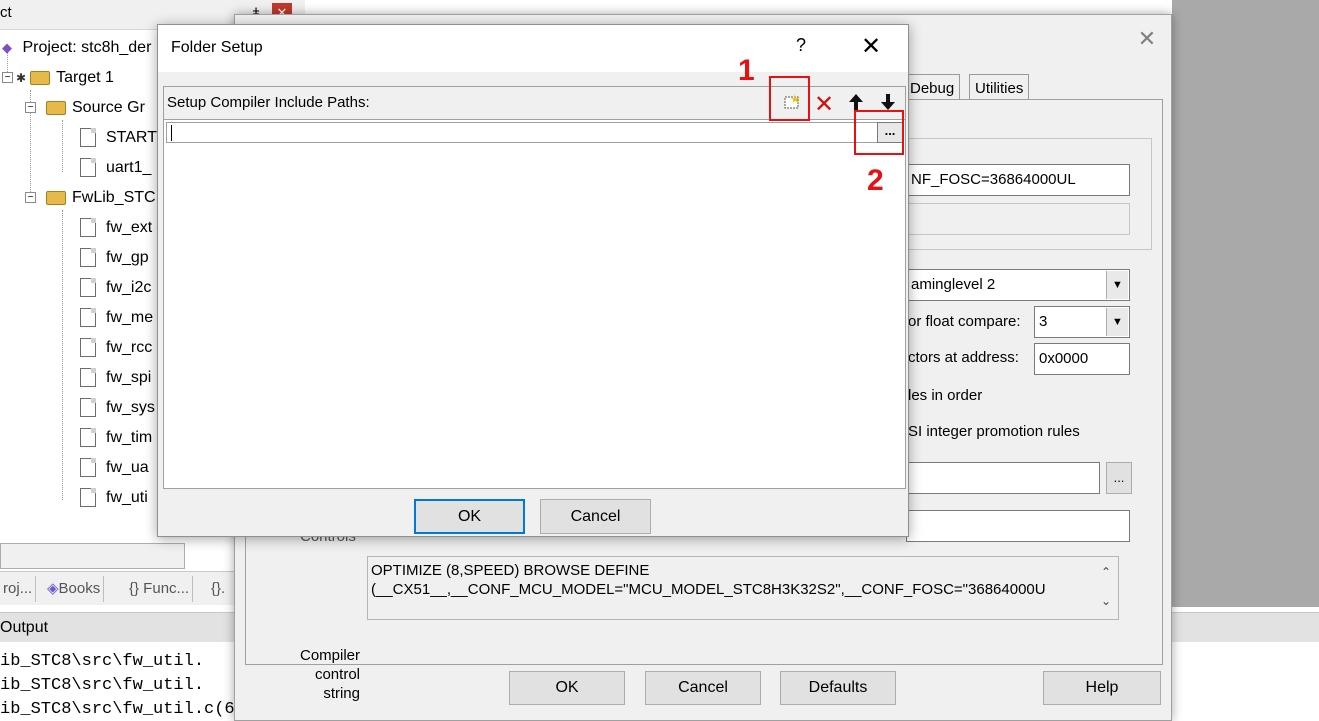 The width and height of the screenshot is (1319, 721). What do you see at coordinates (1245, 627) in the screenshot?
I see `output-panel-strip` at bounding box center [1245, 627].